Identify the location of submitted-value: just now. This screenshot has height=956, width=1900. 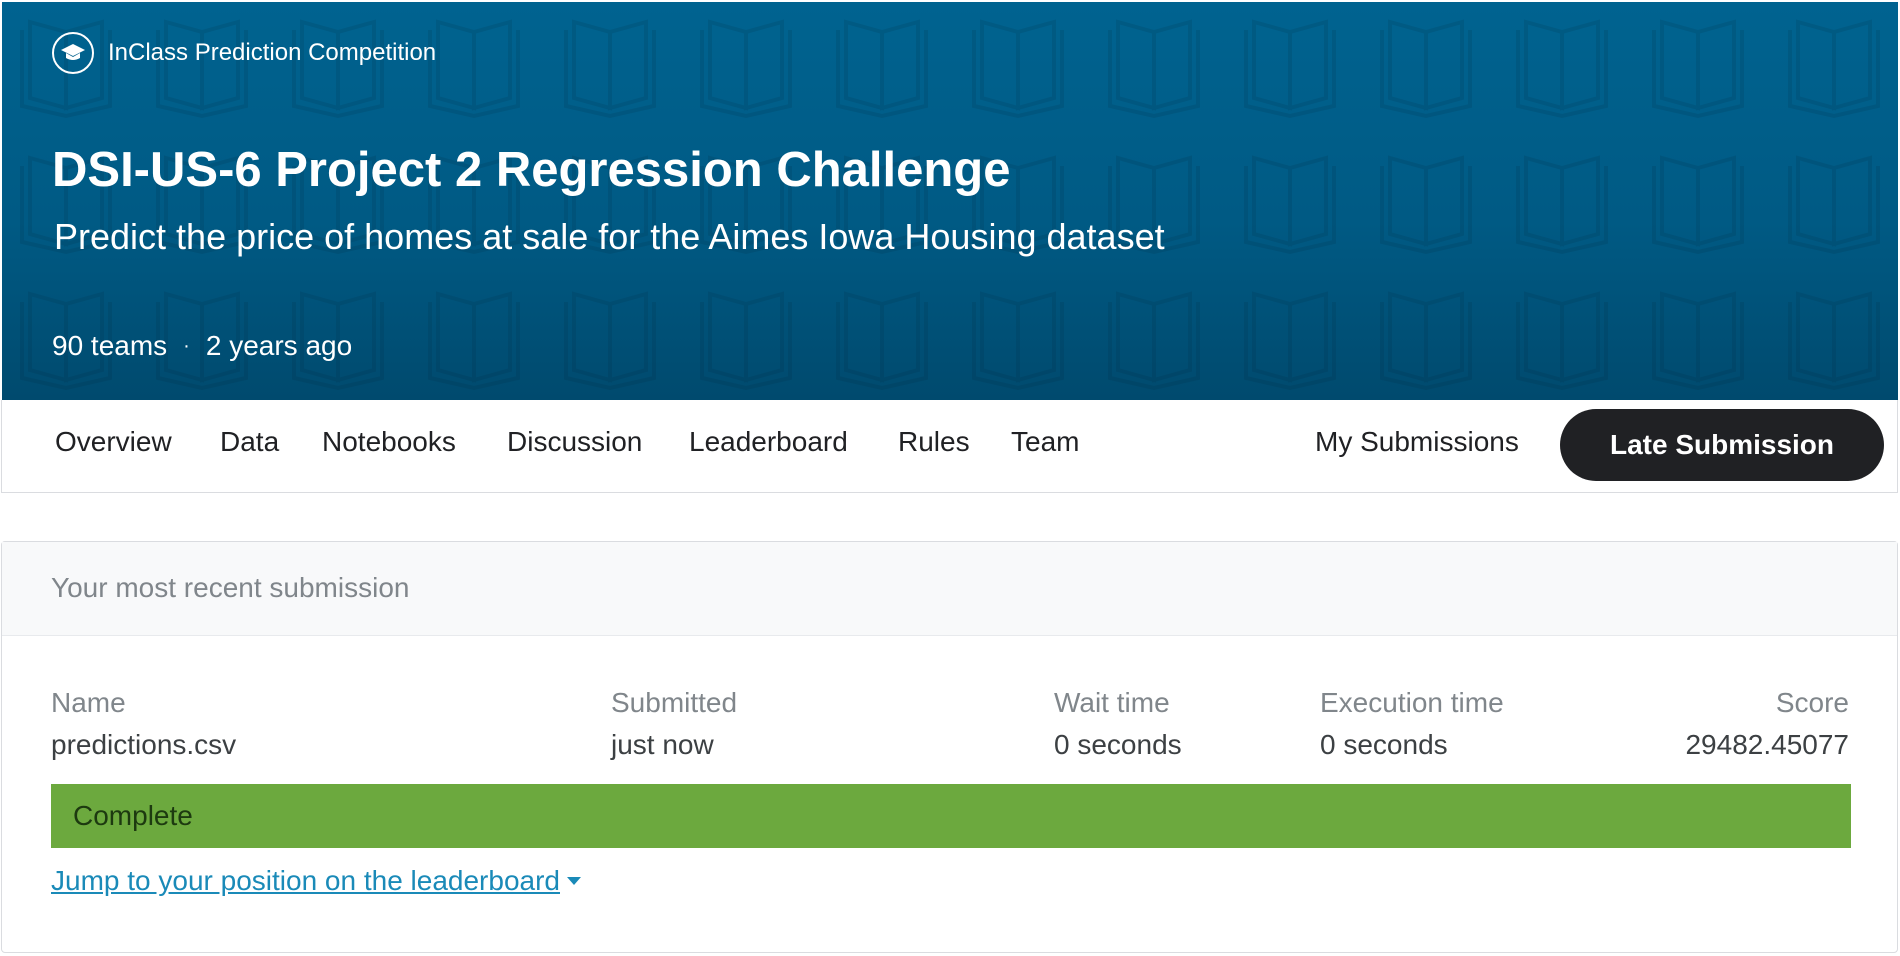
(662, 744).